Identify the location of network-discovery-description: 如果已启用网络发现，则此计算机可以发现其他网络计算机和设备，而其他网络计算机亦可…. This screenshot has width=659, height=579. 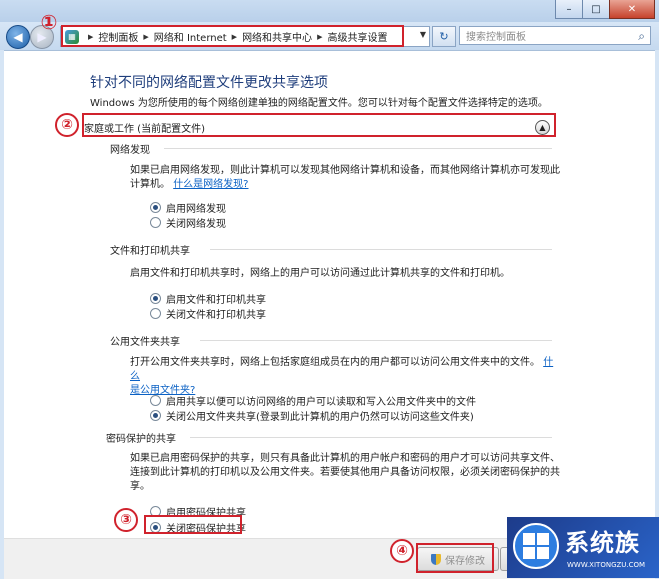
(345, 178).